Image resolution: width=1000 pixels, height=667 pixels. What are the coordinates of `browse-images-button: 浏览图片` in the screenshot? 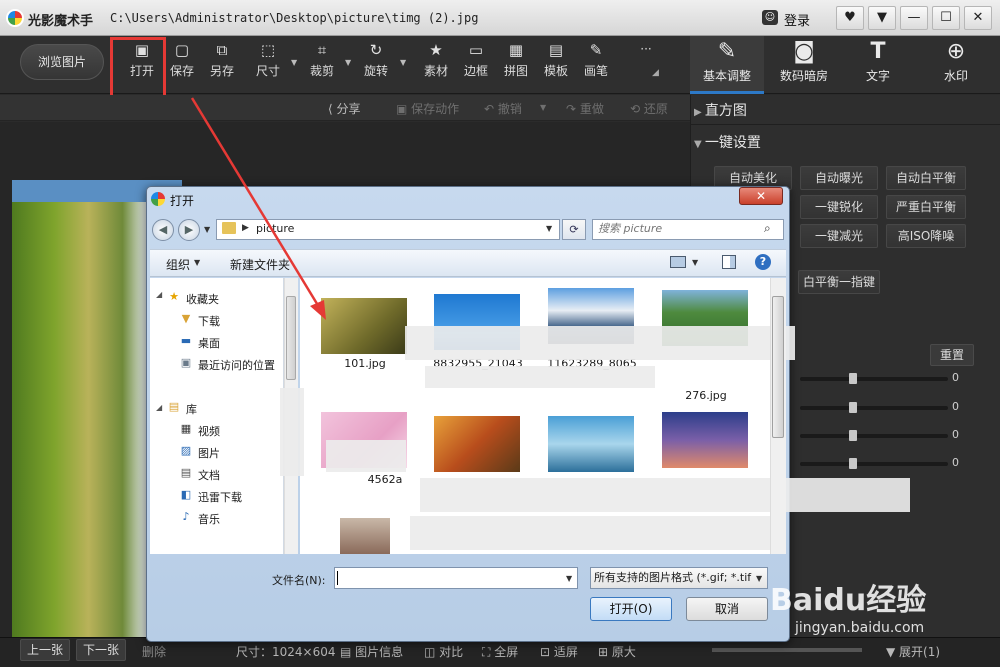 It's located at (62, 62).